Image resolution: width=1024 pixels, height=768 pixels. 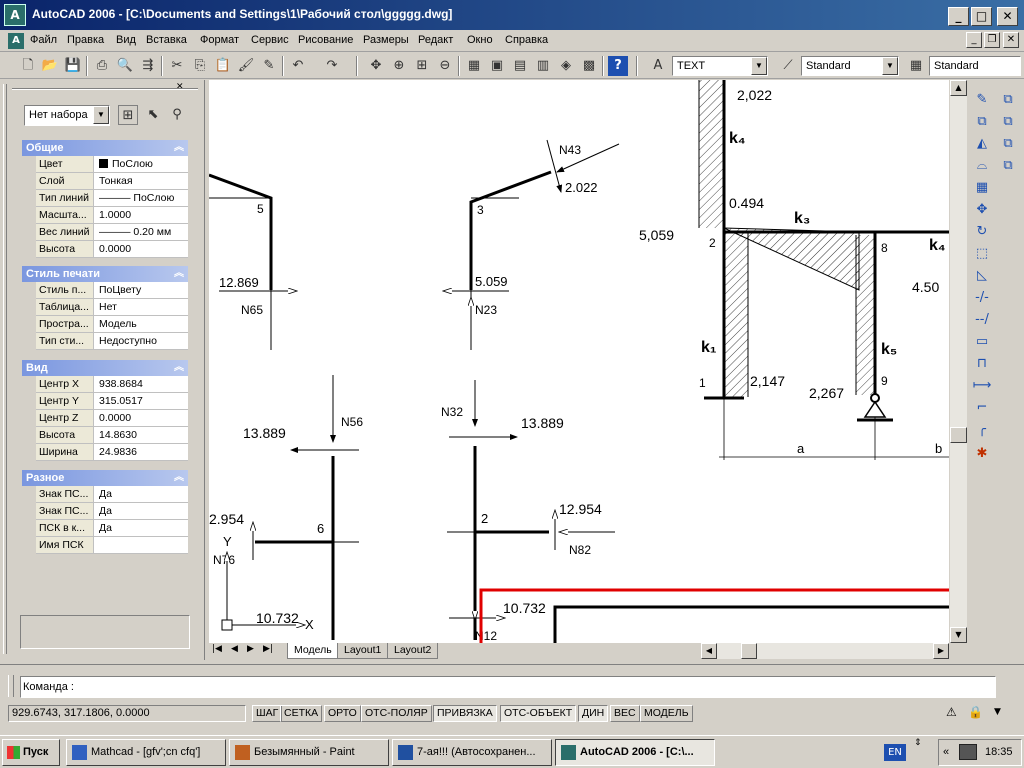 What do you see at coordinates (508, 687) in the screenshot?
I see `command-input: Команда :` at bounding box center [508, 687].